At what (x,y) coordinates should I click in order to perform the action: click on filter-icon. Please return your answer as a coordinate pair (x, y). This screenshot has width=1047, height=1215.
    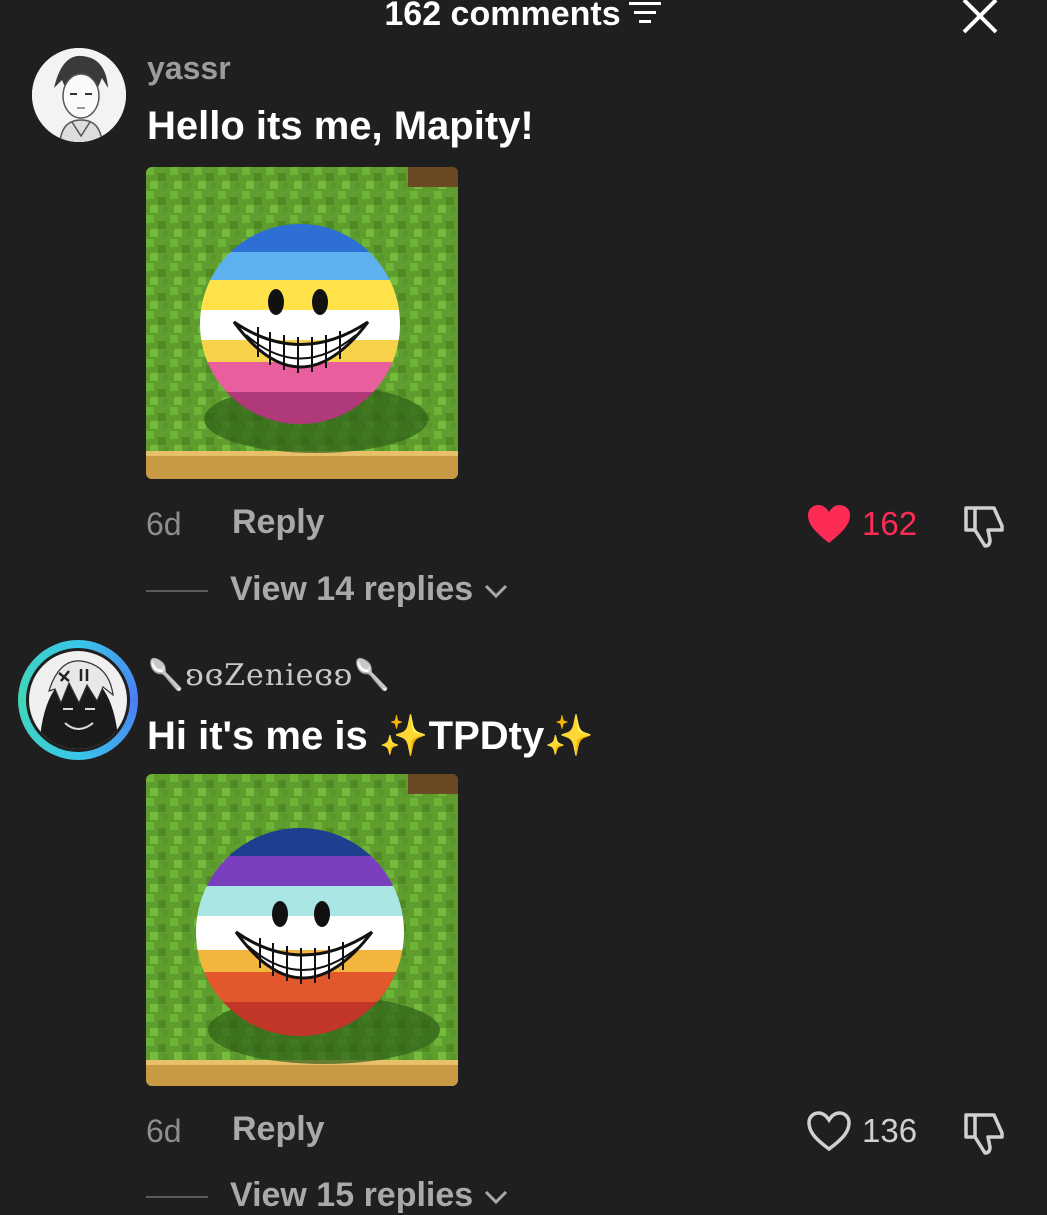
    Looking at the image, I should click on (645, 14).